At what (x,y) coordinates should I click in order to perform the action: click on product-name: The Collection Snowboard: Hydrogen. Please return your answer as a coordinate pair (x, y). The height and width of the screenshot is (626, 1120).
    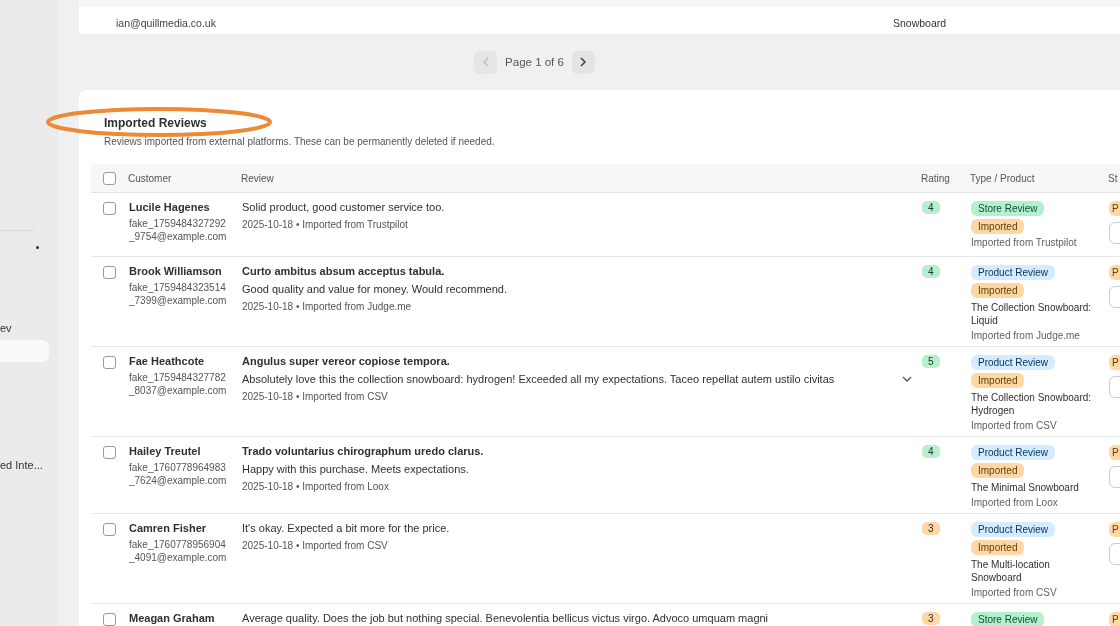
    Looking at the image, I should click on (1032, 404).